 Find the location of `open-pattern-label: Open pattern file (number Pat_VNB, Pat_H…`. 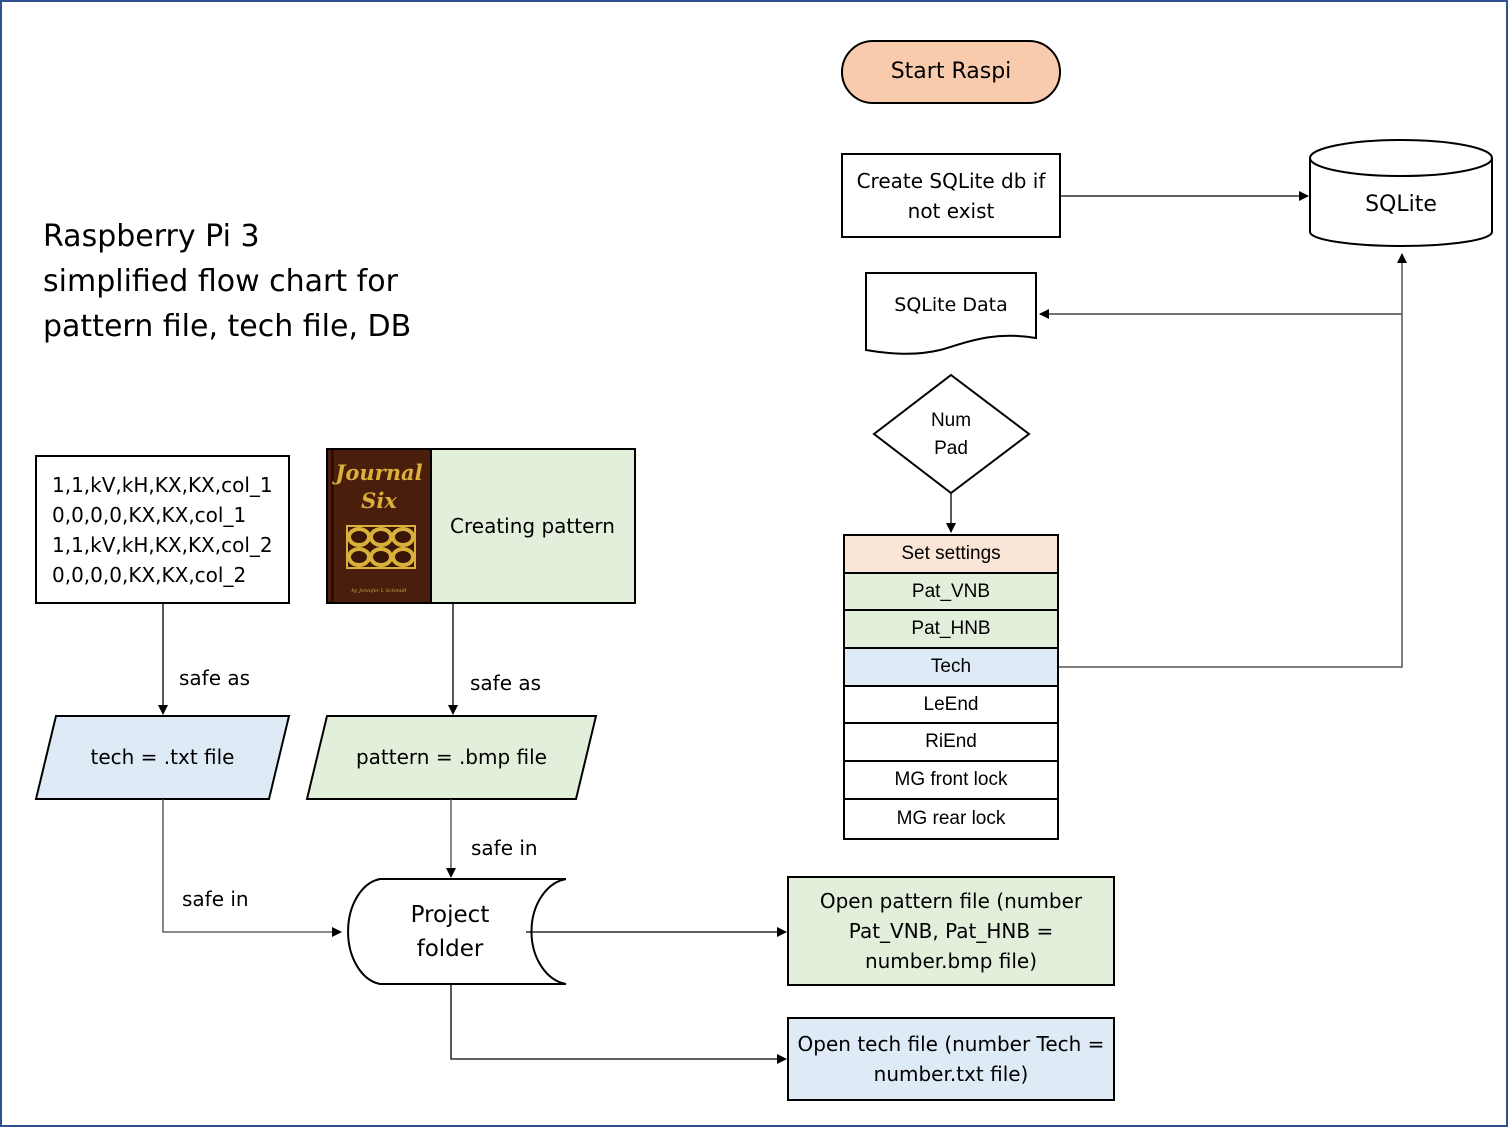

open-pattern-label: Open pattern file (number Pat_VNB, Pat_H… is located at coordinates (951, 931).